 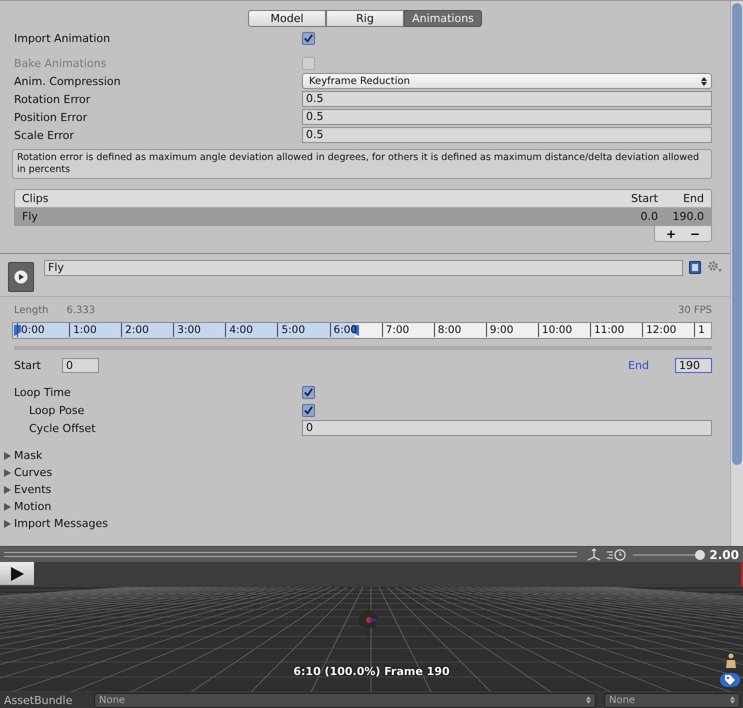 I want to click on slider-thumb, so click(x=699, y=555).